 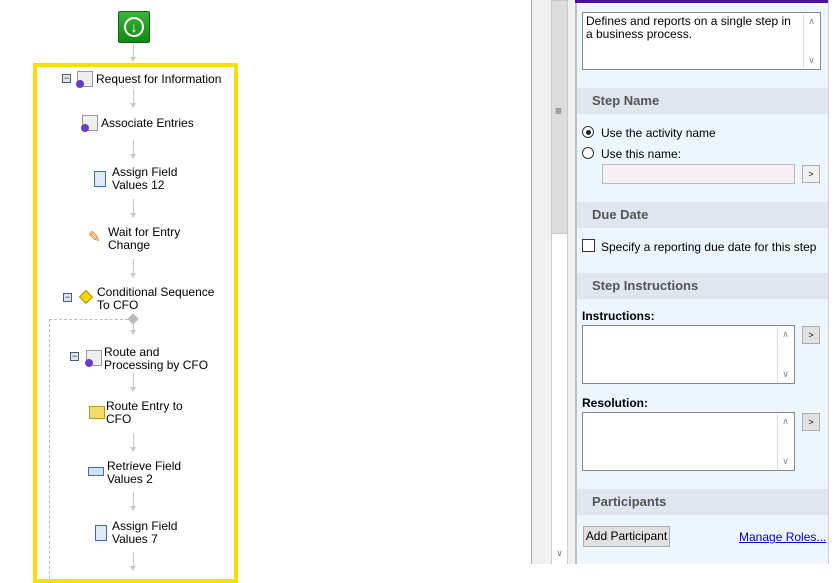 What do you see at coordinates (158, 79) in the screenshot?
I see `workflow-node: Request for Information` at bounding box center [158, 79].